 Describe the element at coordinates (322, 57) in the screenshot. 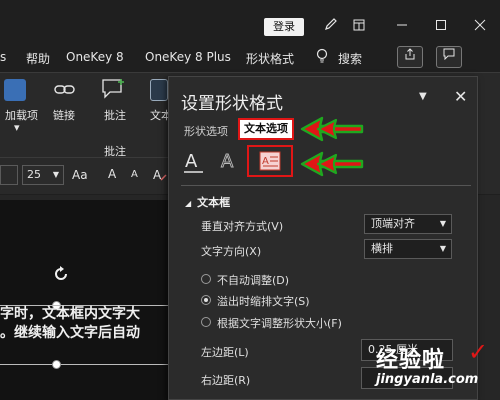

I see `lightbulb-icon` at that location.